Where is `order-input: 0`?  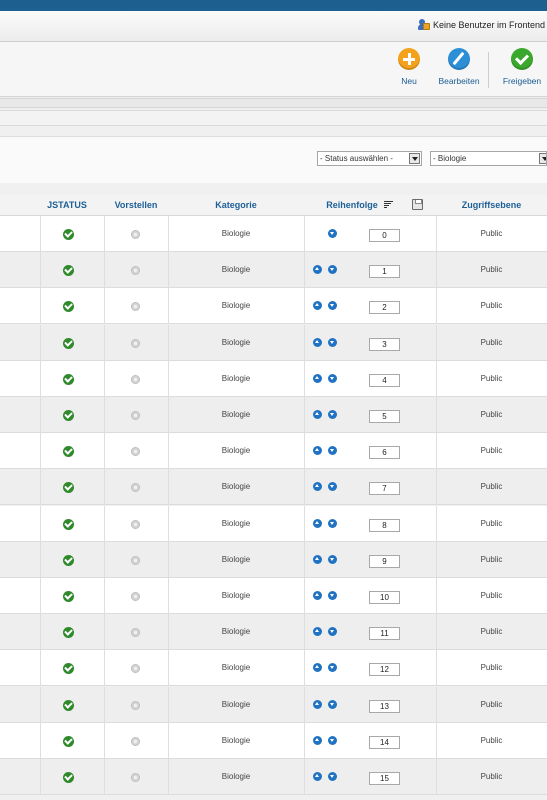
order-input: 0 is located at coordinates (384, 235).